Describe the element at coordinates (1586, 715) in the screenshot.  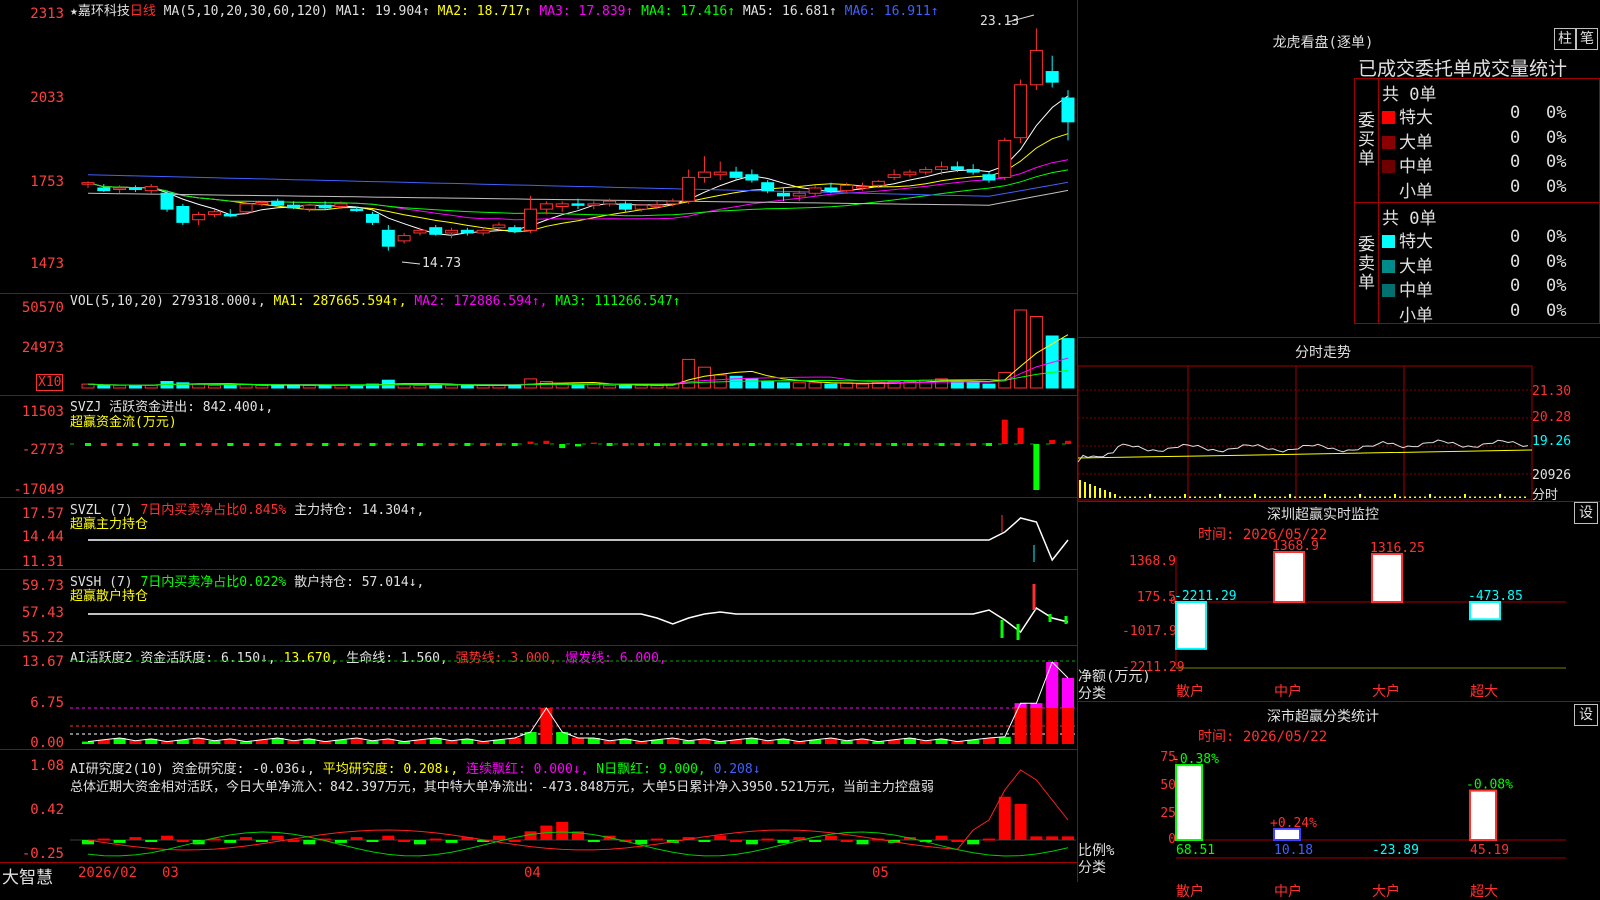
I see `sz-stats-settings: 设` at that location.